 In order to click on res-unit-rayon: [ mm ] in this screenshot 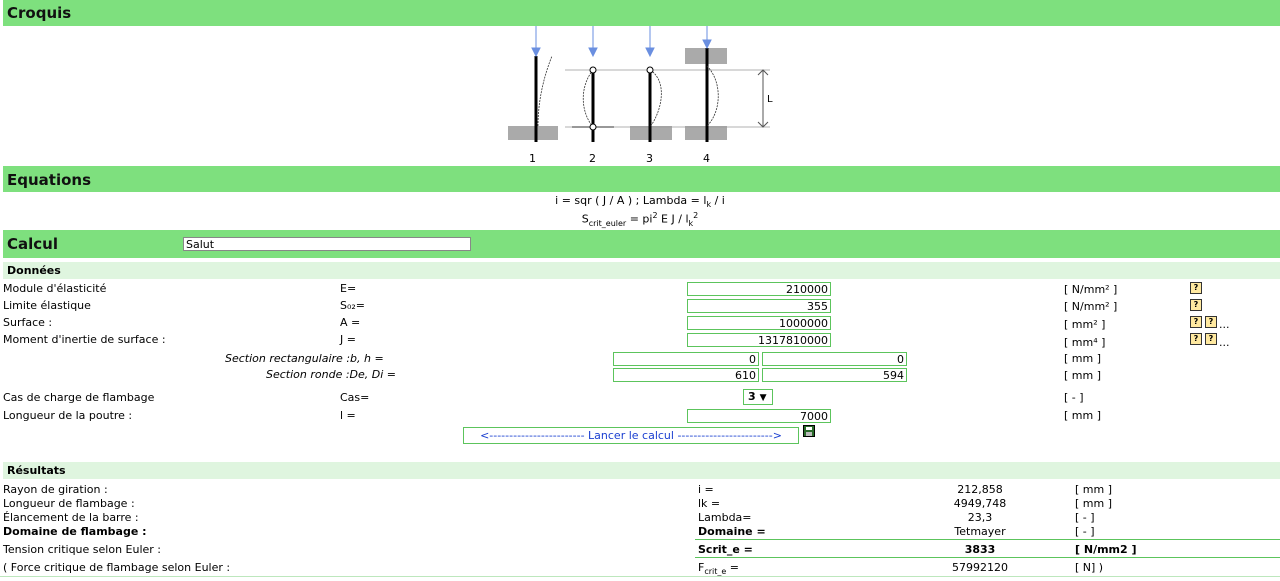, I will do `click(1094, 489)`.